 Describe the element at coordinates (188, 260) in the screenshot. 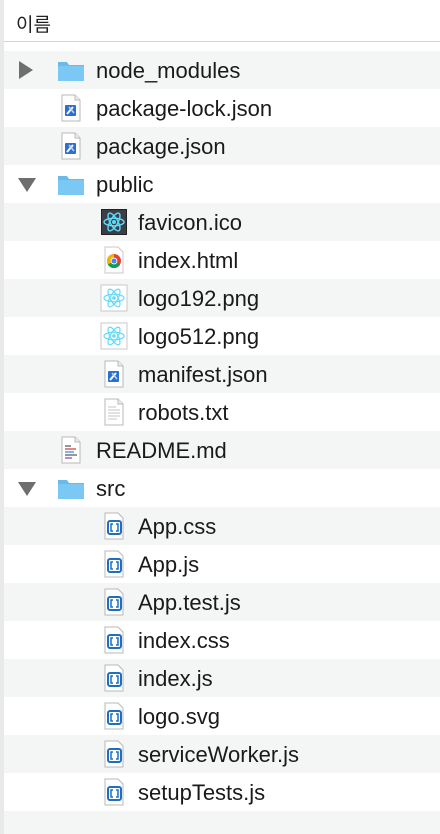

I see `tree-row-label: index.html` at that location.